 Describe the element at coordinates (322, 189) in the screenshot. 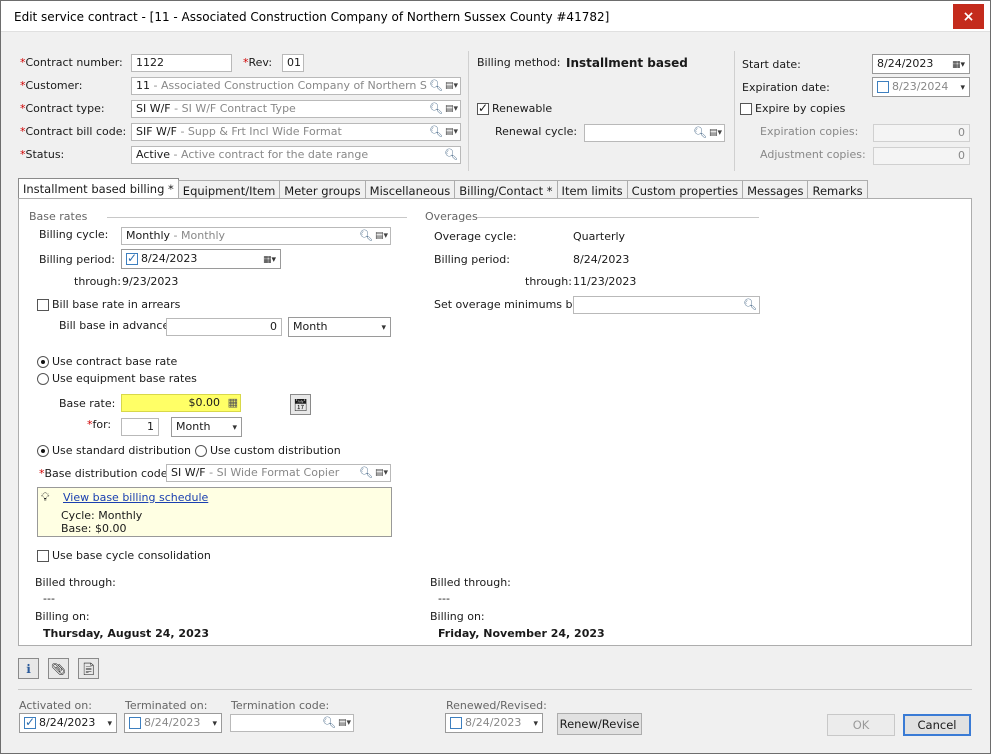

I see `tab-meter-groups: Meter groups` at that location.